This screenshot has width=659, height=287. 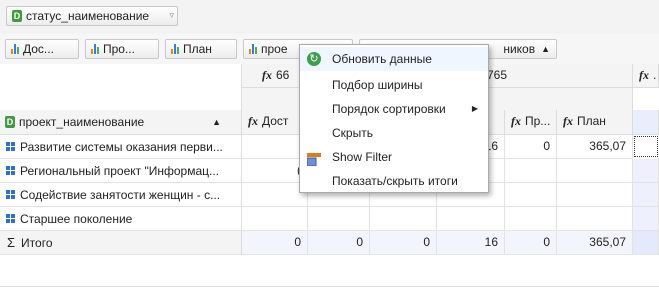 I want to click on measure-header-partial, so click(x=646, y=122).